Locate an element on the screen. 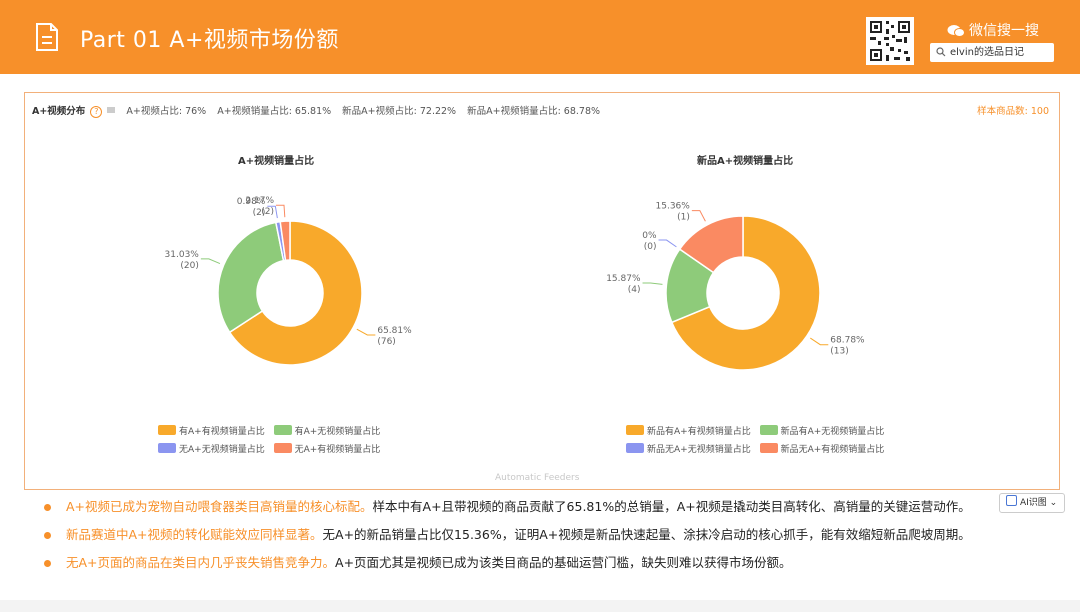  ai-image-button: AI识图 ⌄ is located at coordinates (1032, 503).